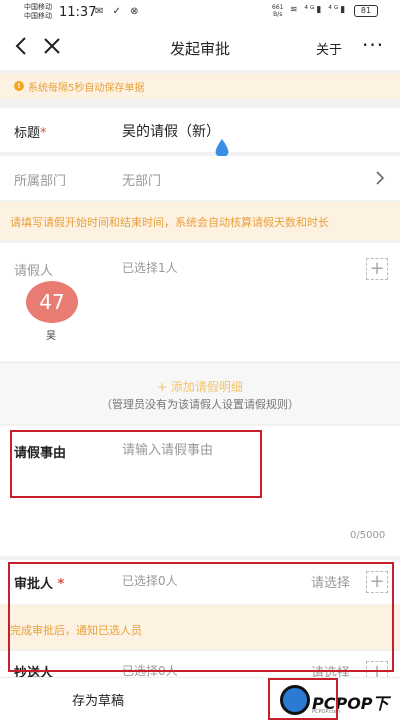 The image size is (400, 720). What do you see at coordinates (171, 131) in the screenshot?
I see `title-input: 吴的请假（新）` at bounding box center [171, 131].